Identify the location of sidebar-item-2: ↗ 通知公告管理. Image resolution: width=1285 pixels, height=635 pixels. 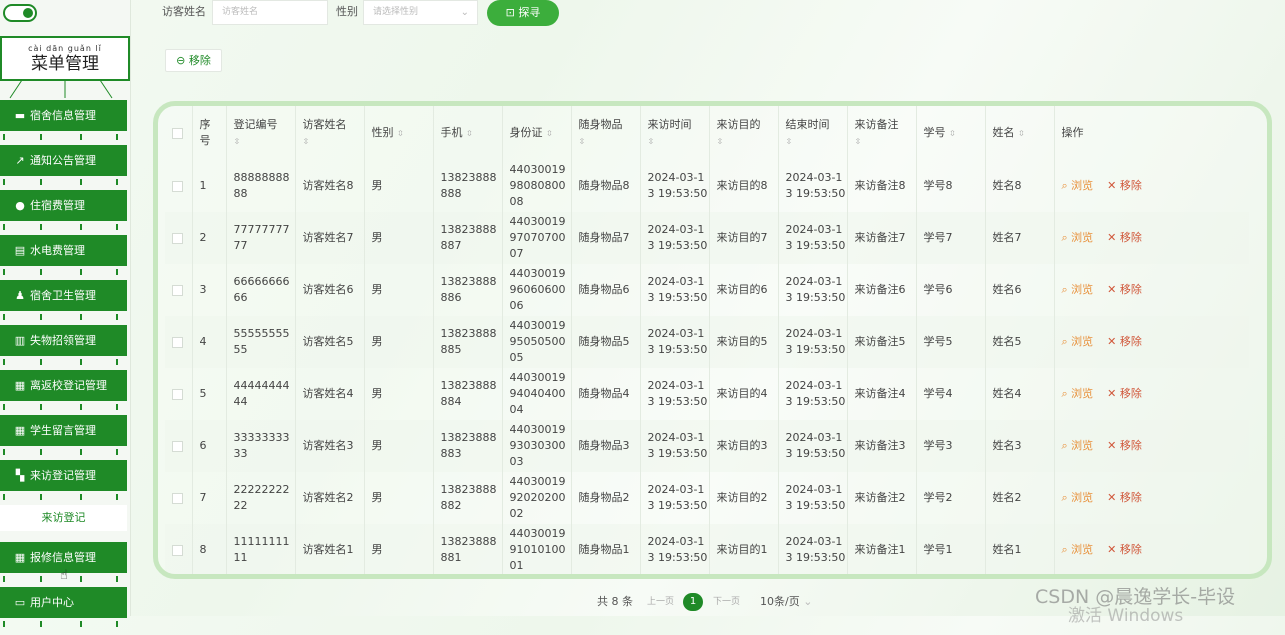
(63, 160).